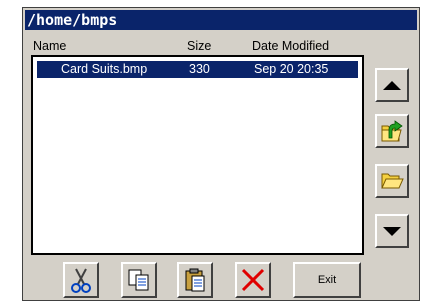 This screenshot has height=304, width=422. I want to click on exit-button: Exit, so click(327, 280).